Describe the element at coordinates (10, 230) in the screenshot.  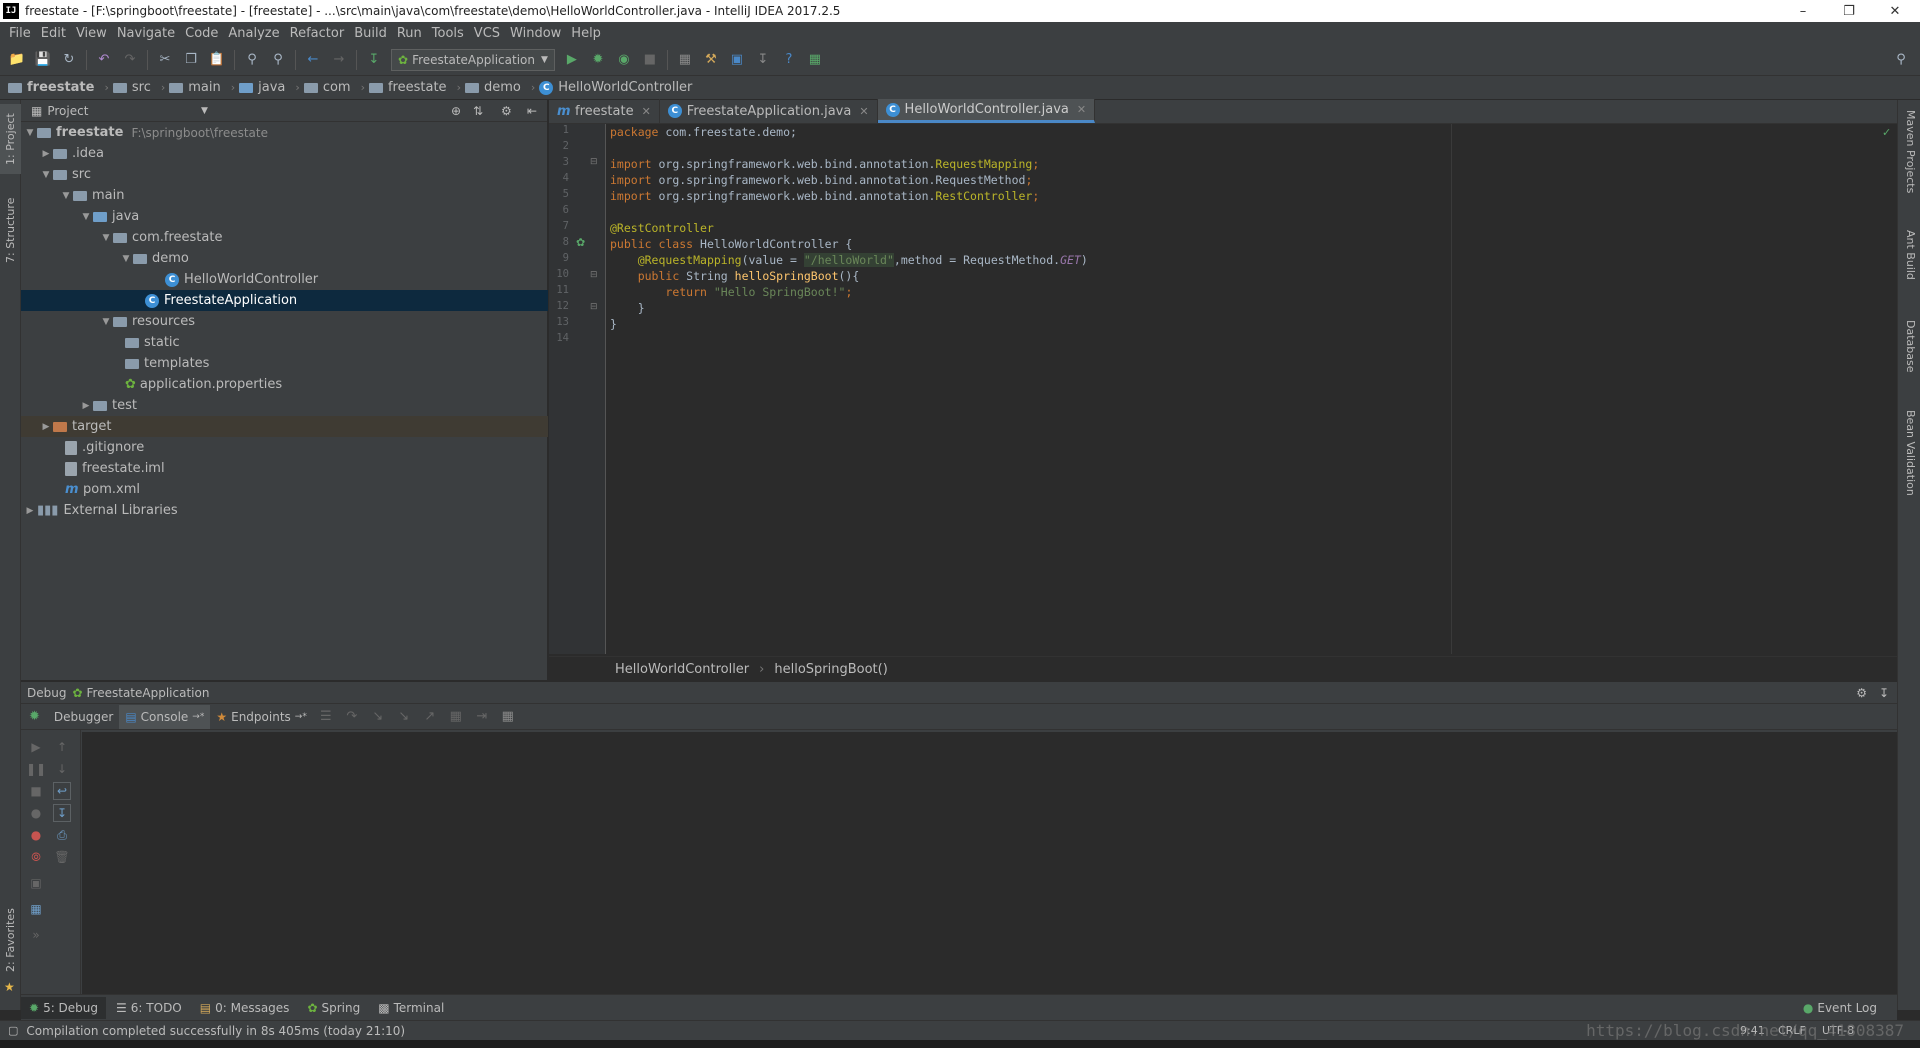
I see `tab-structure-tool: 7: Structure` at that location.